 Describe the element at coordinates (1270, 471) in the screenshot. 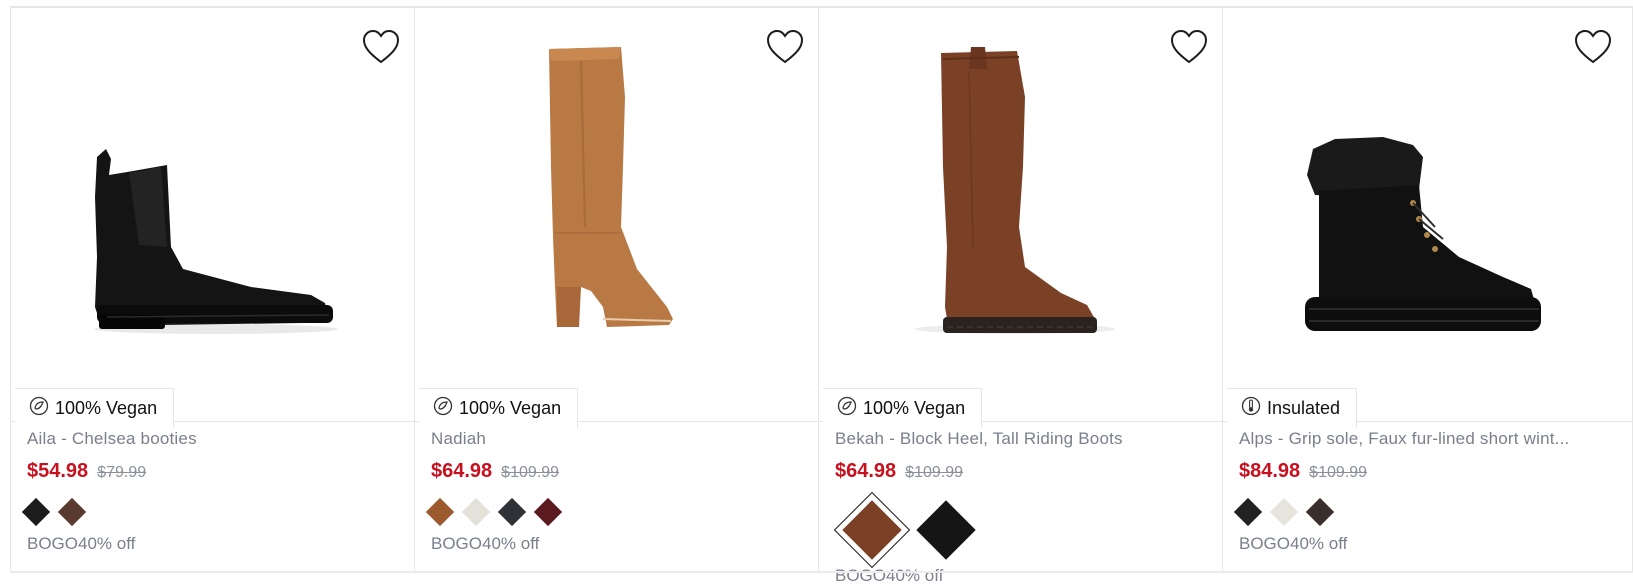

I see `sale-price: $84.98` at that location.